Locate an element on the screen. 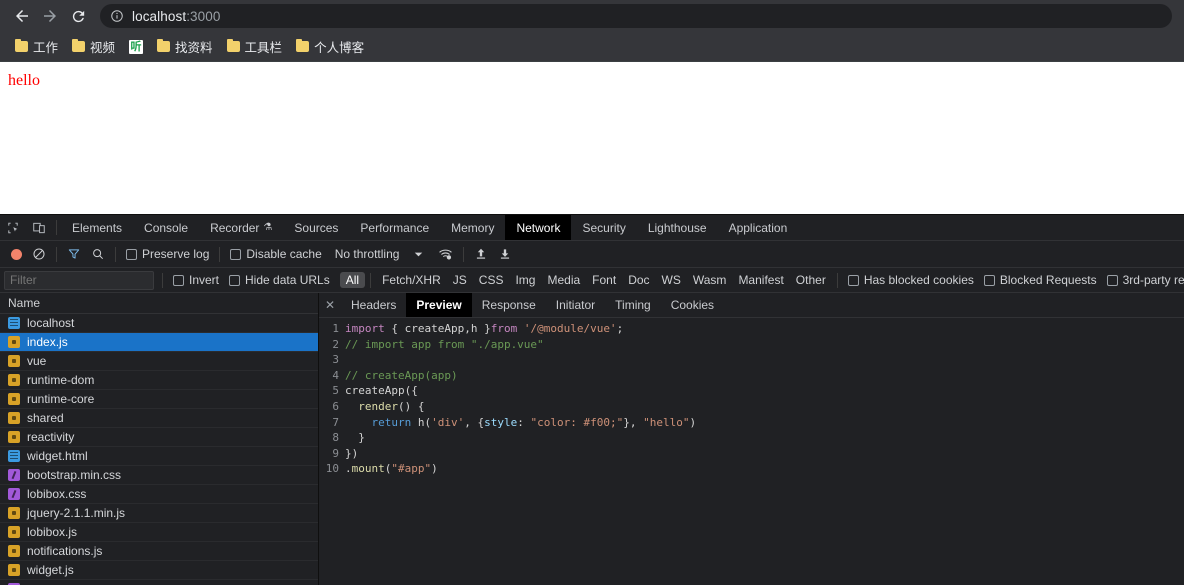 Image resolution: width=1184 pixels, height=585 pixels. detail-tab-timing: Timing is located at coordinates (633, 305).